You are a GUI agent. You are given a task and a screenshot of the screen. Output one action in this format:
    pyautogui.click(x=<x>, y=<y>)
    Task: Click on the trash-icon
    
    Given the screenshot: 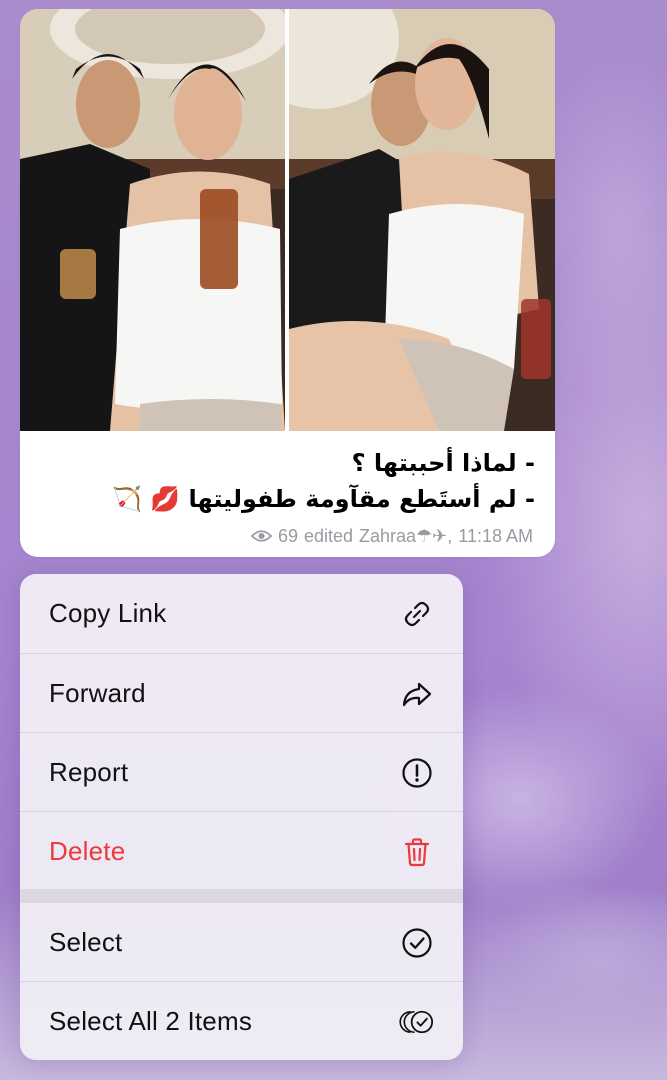 What is the action you would take?
    pyautogui.click(x=417, y=852)
    